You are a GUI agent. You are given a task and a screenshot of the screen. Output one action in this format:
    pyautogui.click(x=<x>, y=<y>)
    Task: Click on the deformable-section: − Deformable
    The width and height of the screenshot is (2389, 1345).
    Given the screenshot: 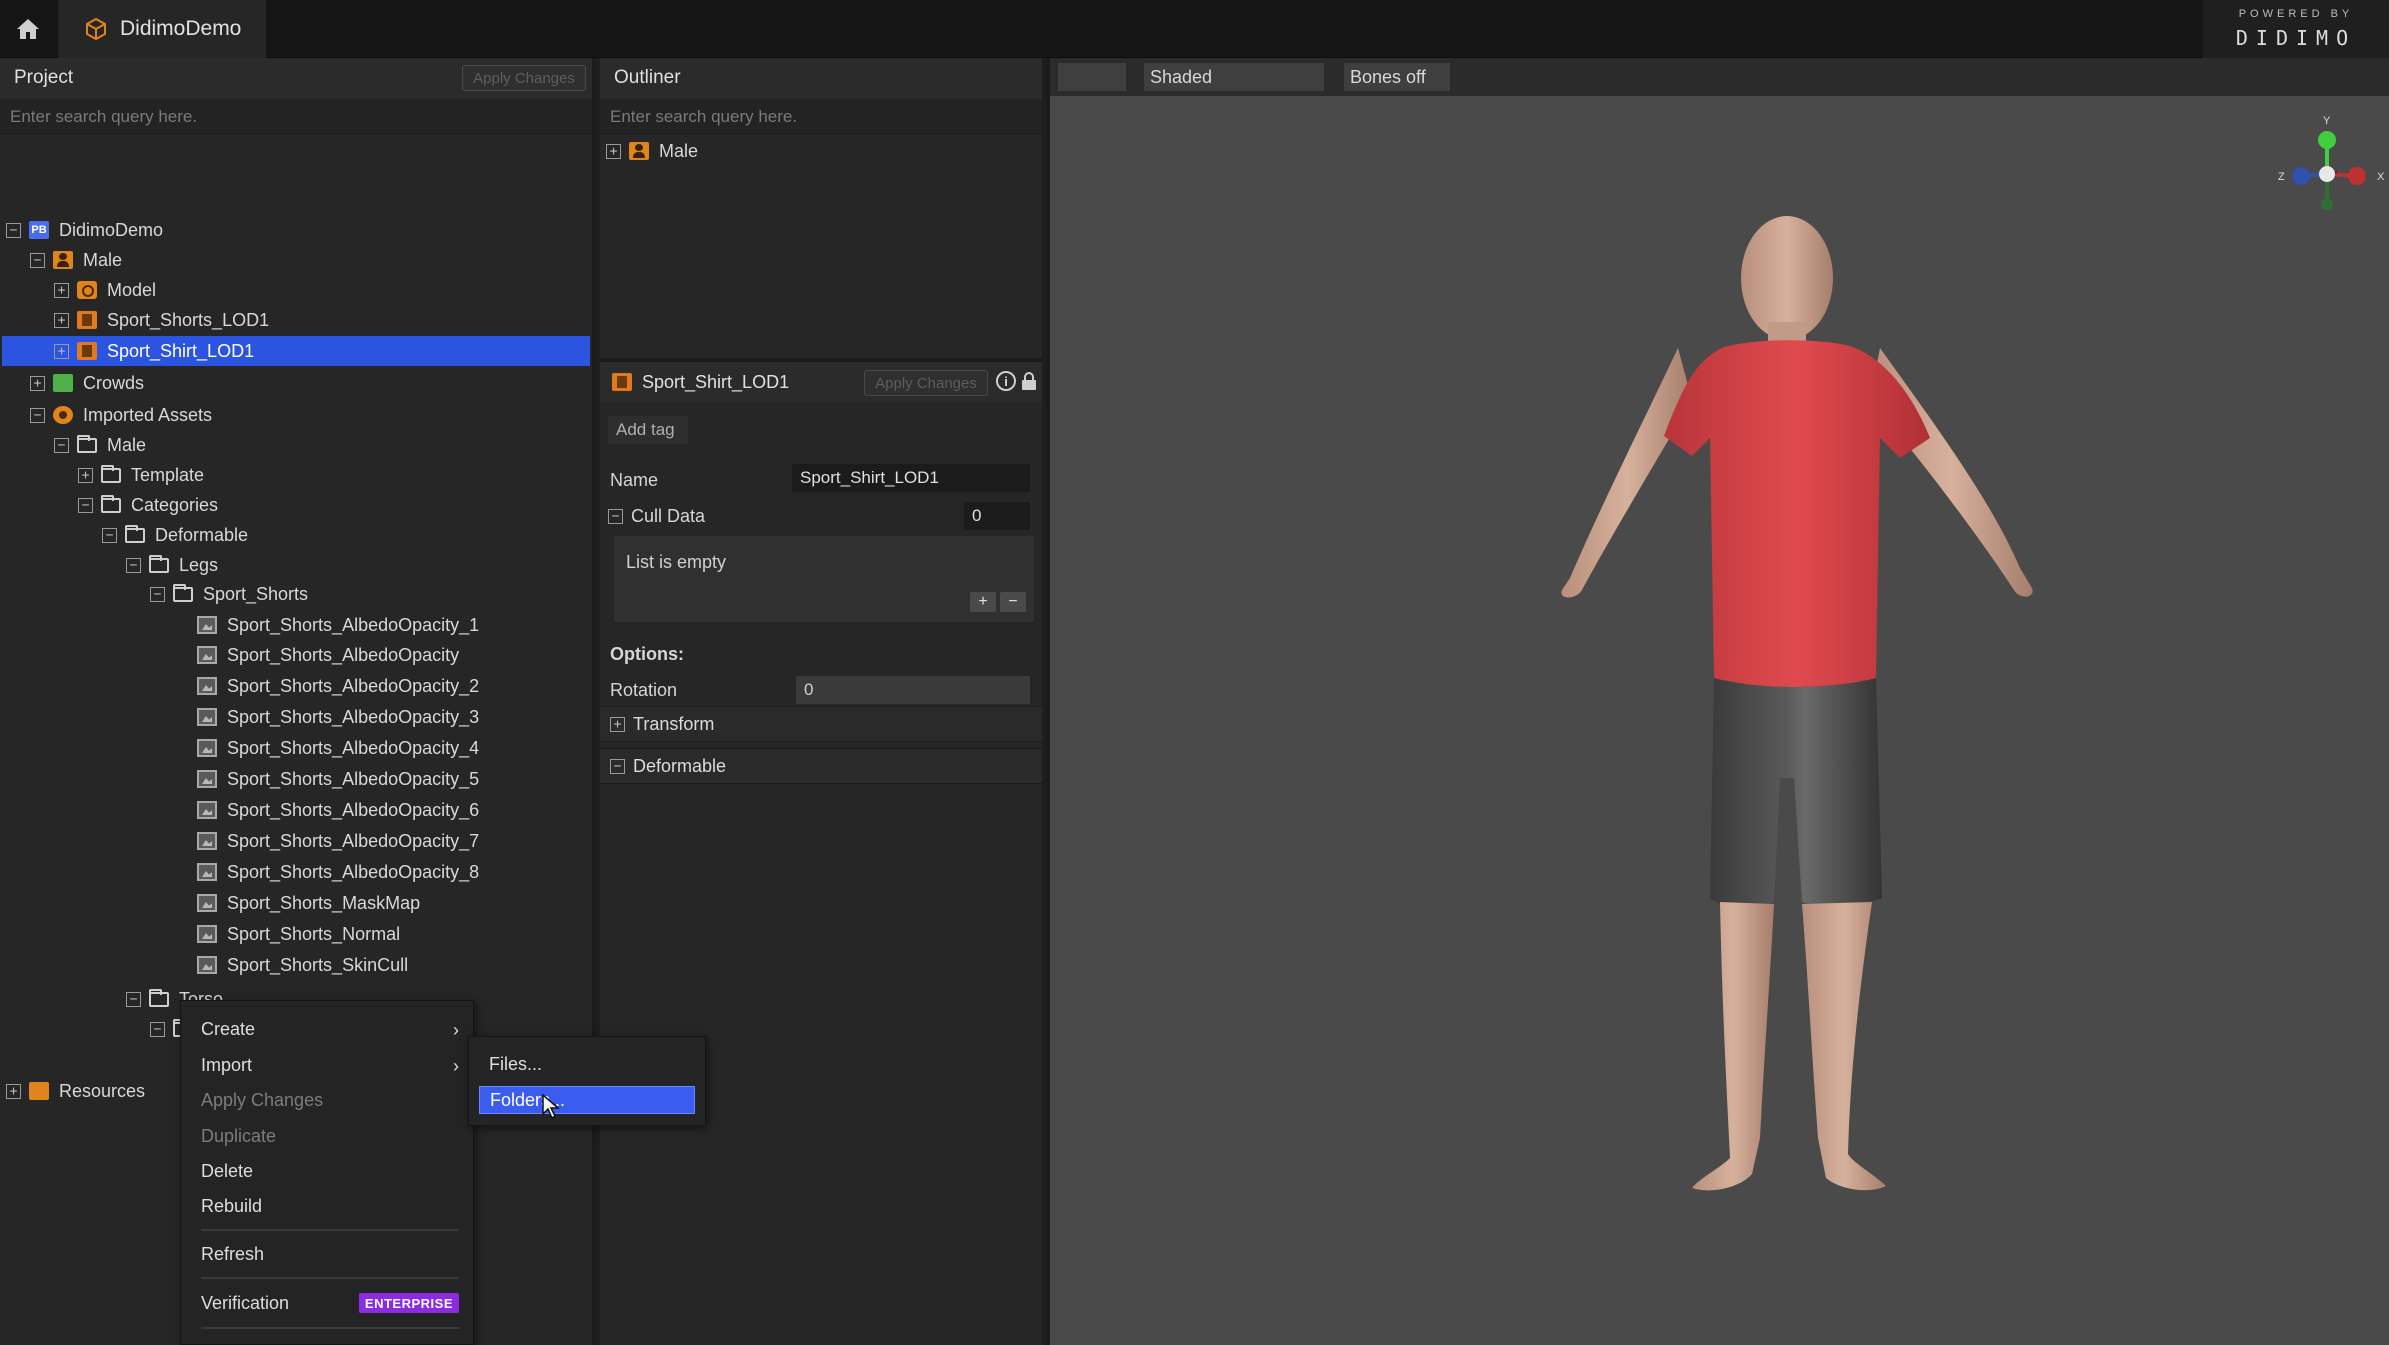 What is the action you would take?
    pyautogui.click(x=821, y=766)
    